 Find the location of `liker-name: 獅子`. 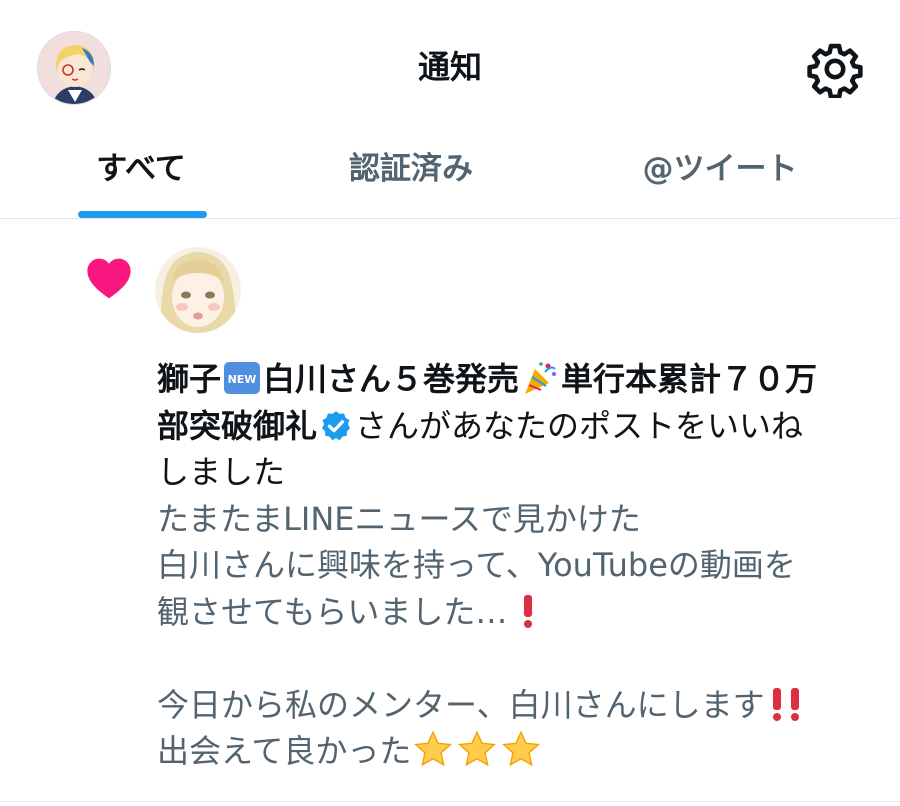

liker-name: 獅子 is located at coordinates (189, 379).